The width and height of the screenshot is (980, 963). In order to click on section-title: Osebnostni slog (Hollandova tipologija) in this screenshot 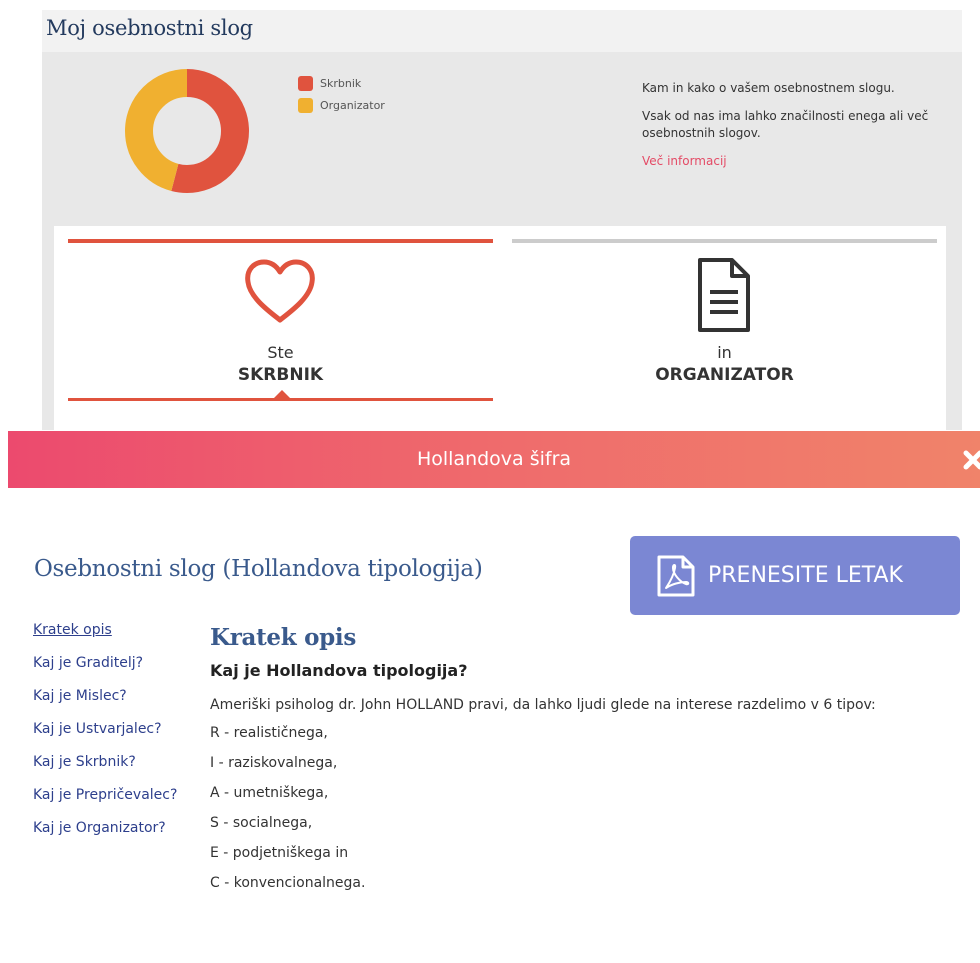, I will do `click(258, 569)`.